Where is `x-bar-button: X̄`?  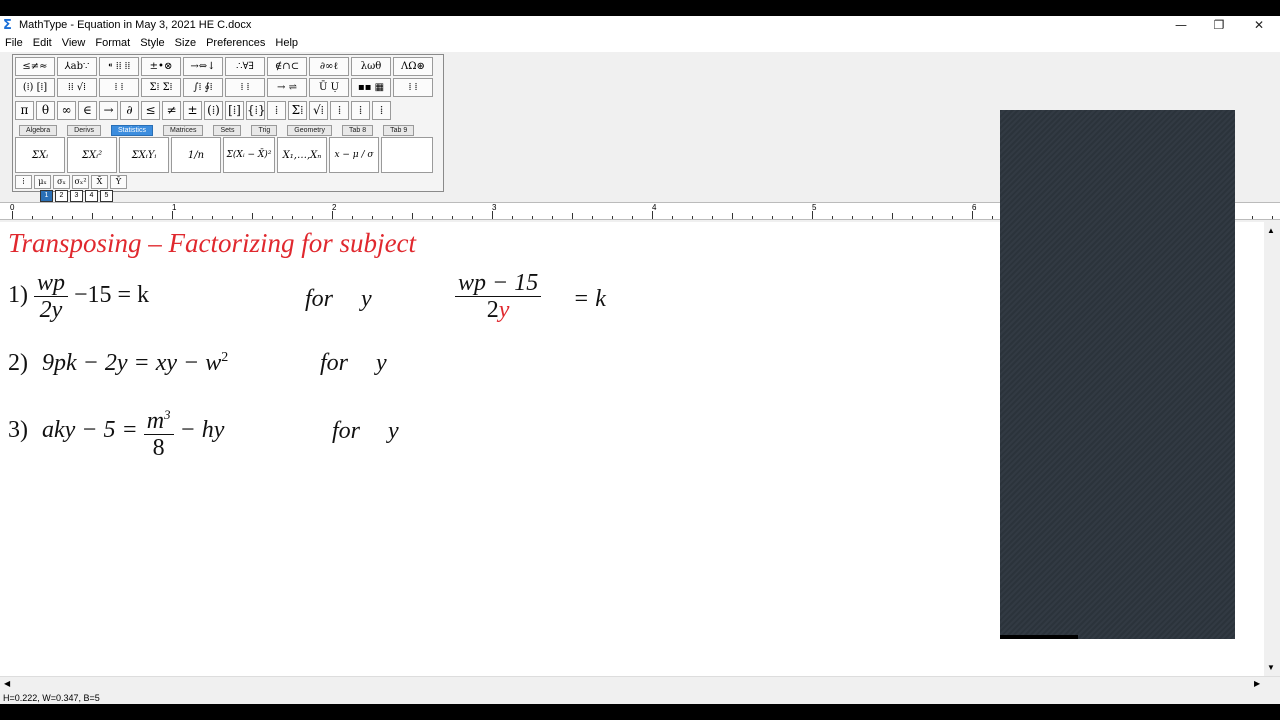 x-bar-button: X̄ is located at coordinates (99, 182).